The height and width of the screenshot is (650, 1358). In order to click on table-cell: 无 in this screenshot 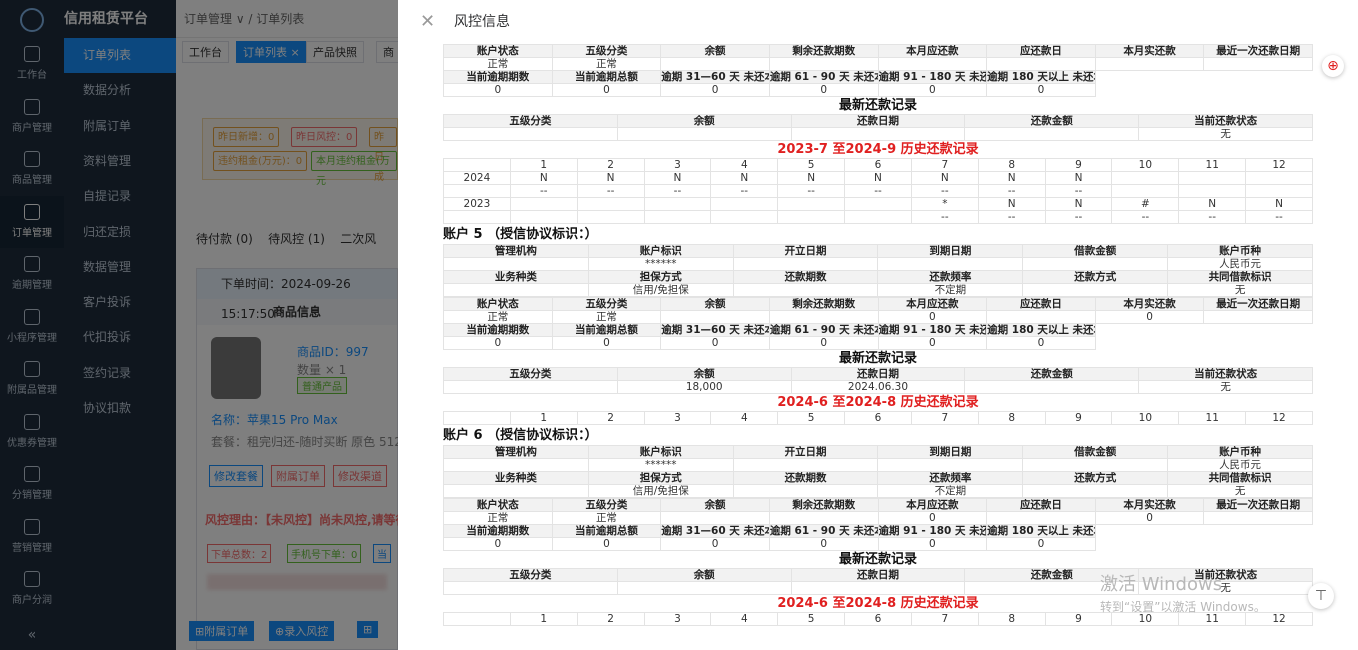, I will do `click(1240, 290)`.